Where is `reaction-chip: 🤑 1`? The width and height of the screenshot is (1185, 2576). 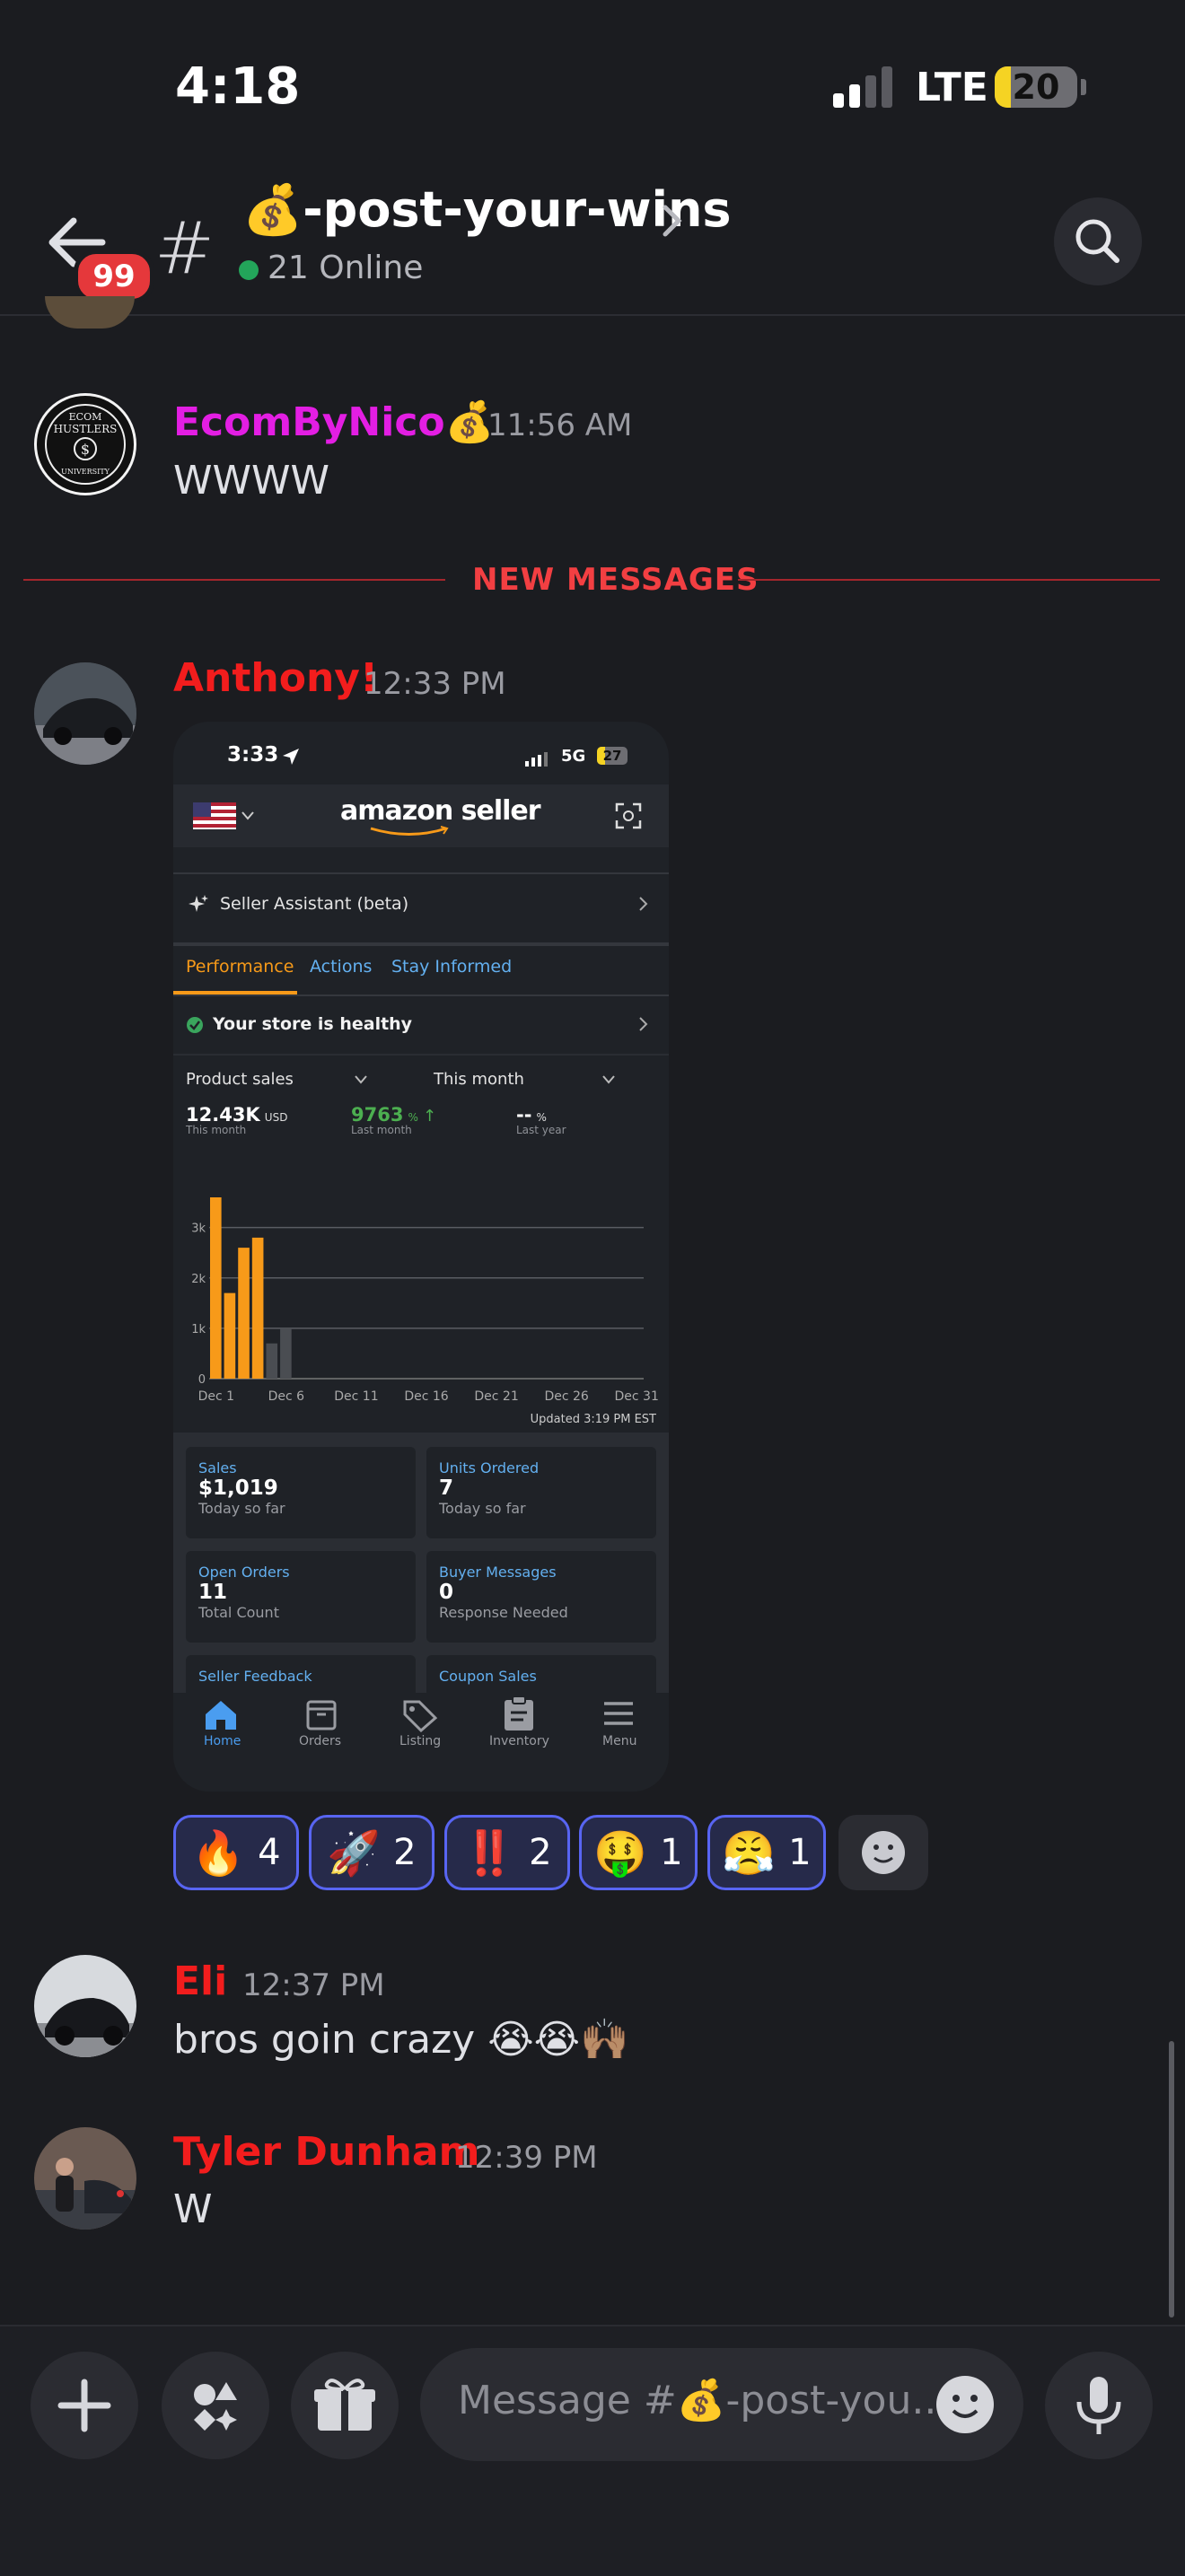 reaction-chip: 🤑 1 is located at coordinates (638, 1852).